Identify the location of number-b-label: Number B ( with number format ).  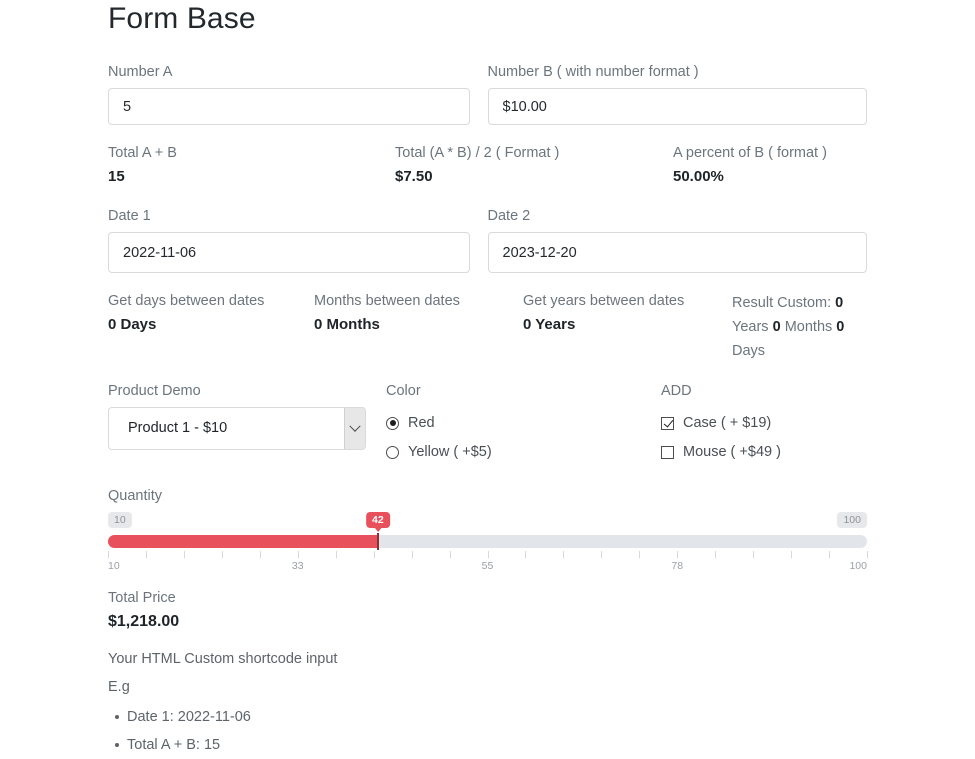
(593, 72).